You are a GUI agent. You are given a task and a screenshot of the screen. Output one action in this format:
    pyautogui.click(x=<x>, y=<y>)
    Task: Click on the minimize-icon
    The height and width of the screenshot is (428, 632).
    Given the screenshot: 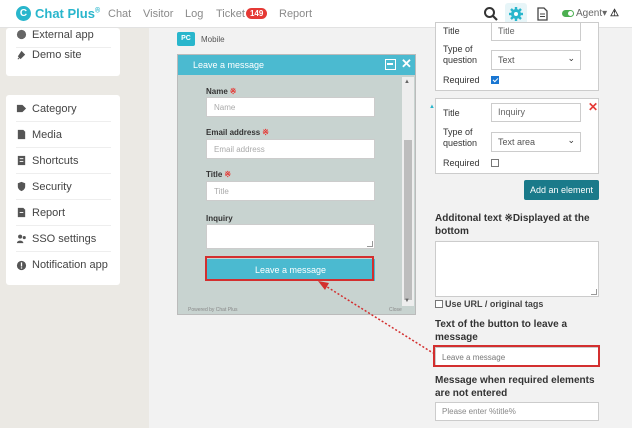 What is the action you would take?
    pyautogui.click(x=390, y=64)
    